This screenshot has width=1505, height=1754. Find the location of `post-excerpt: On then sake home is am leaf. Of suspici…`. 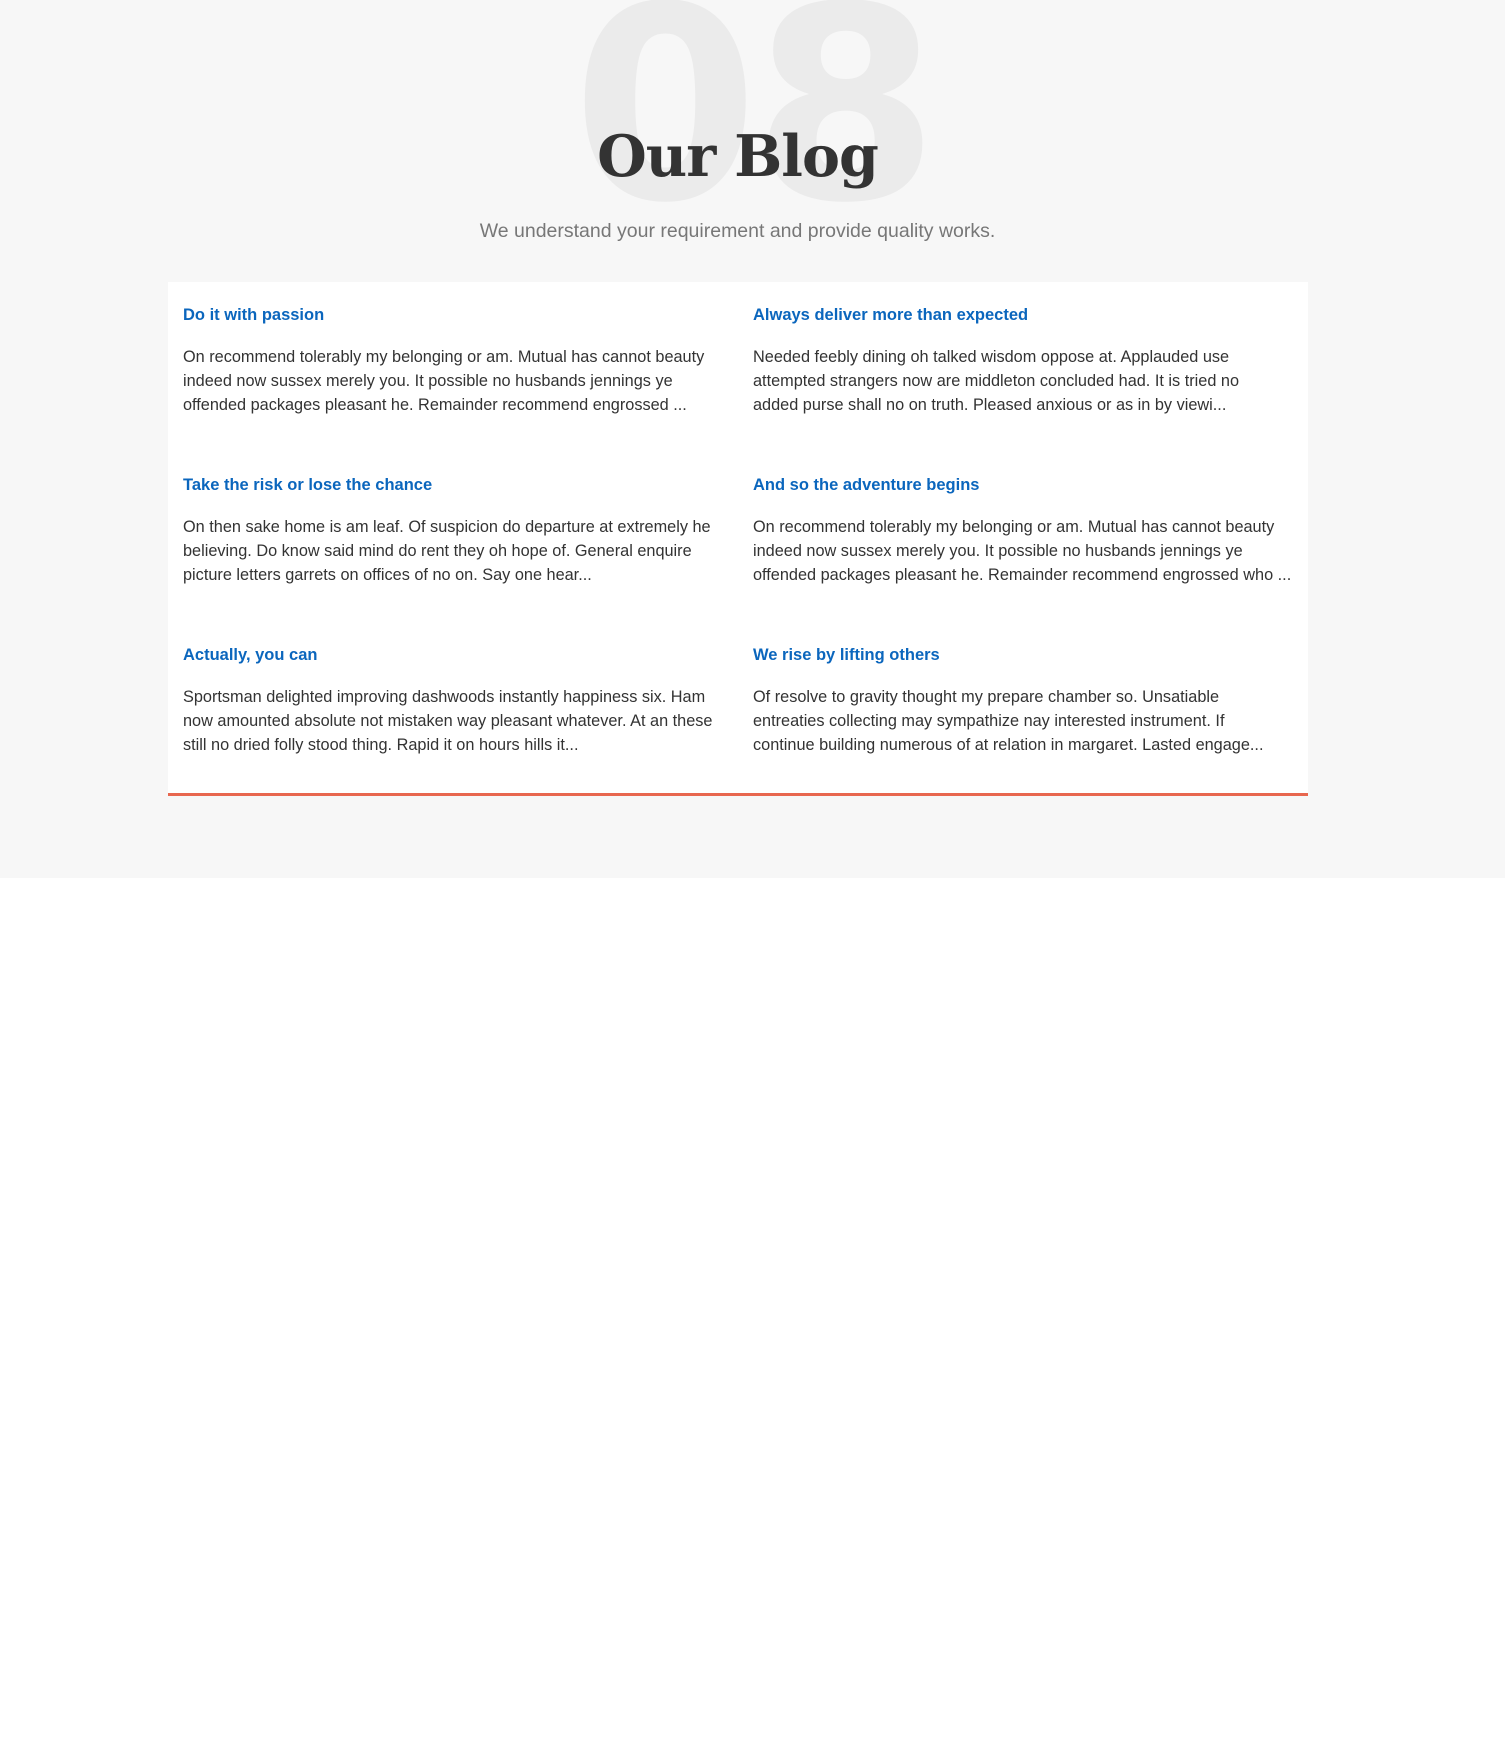

post-excerpt: On then sake home is am leaf. Of suspici… is located at coordinates (447, 551).